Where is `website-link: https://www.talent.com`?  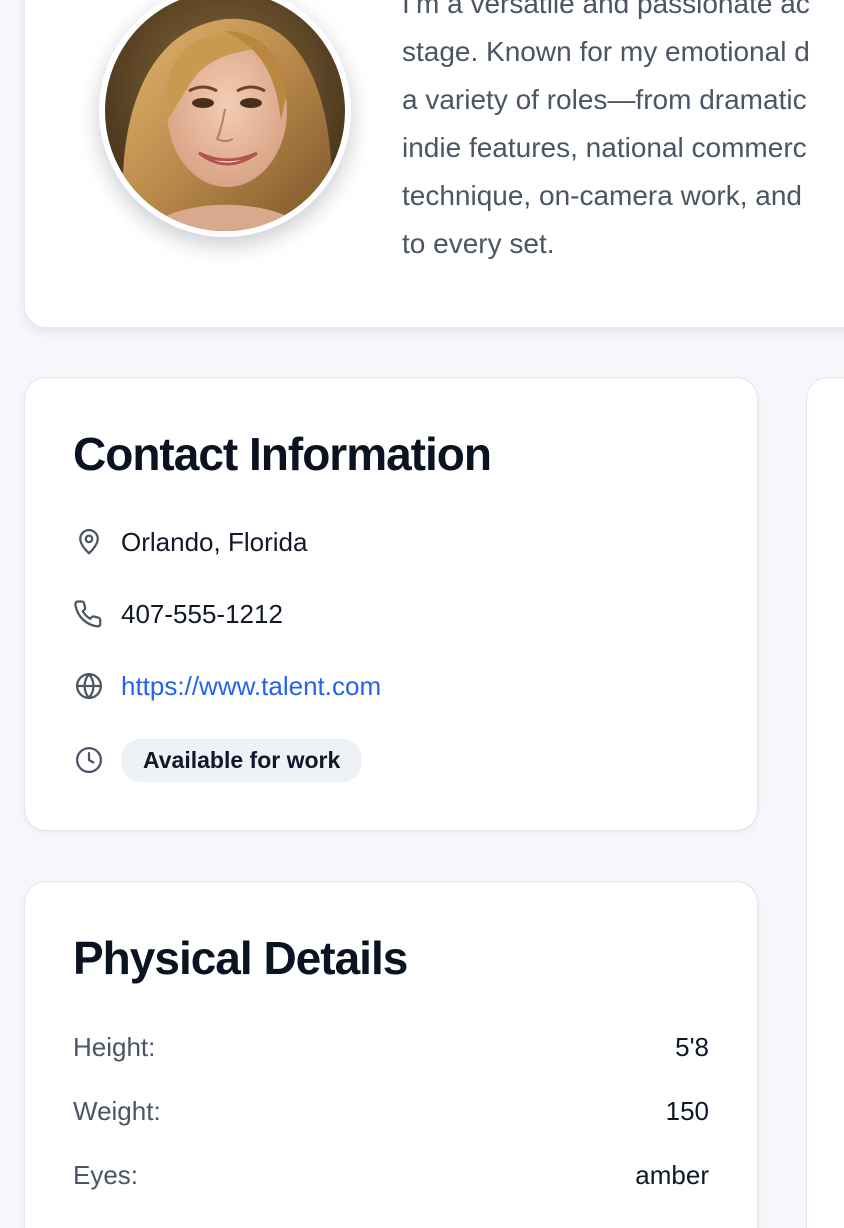
website-link: https://www.talent.com is located at coordinates (251, 686).